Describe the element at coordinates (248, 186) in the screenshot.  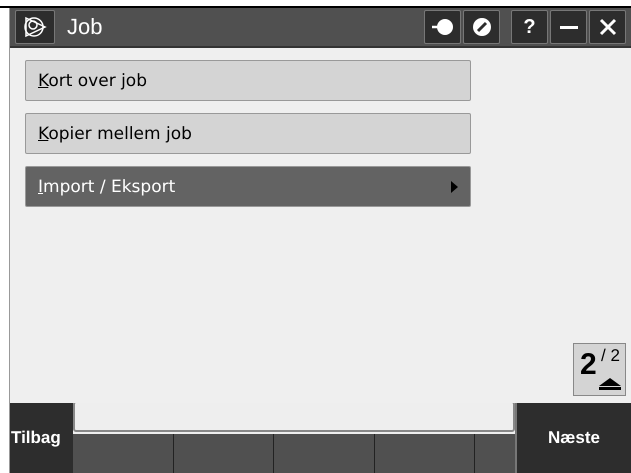
I see `menu-item: Import / Eksport` at that location.